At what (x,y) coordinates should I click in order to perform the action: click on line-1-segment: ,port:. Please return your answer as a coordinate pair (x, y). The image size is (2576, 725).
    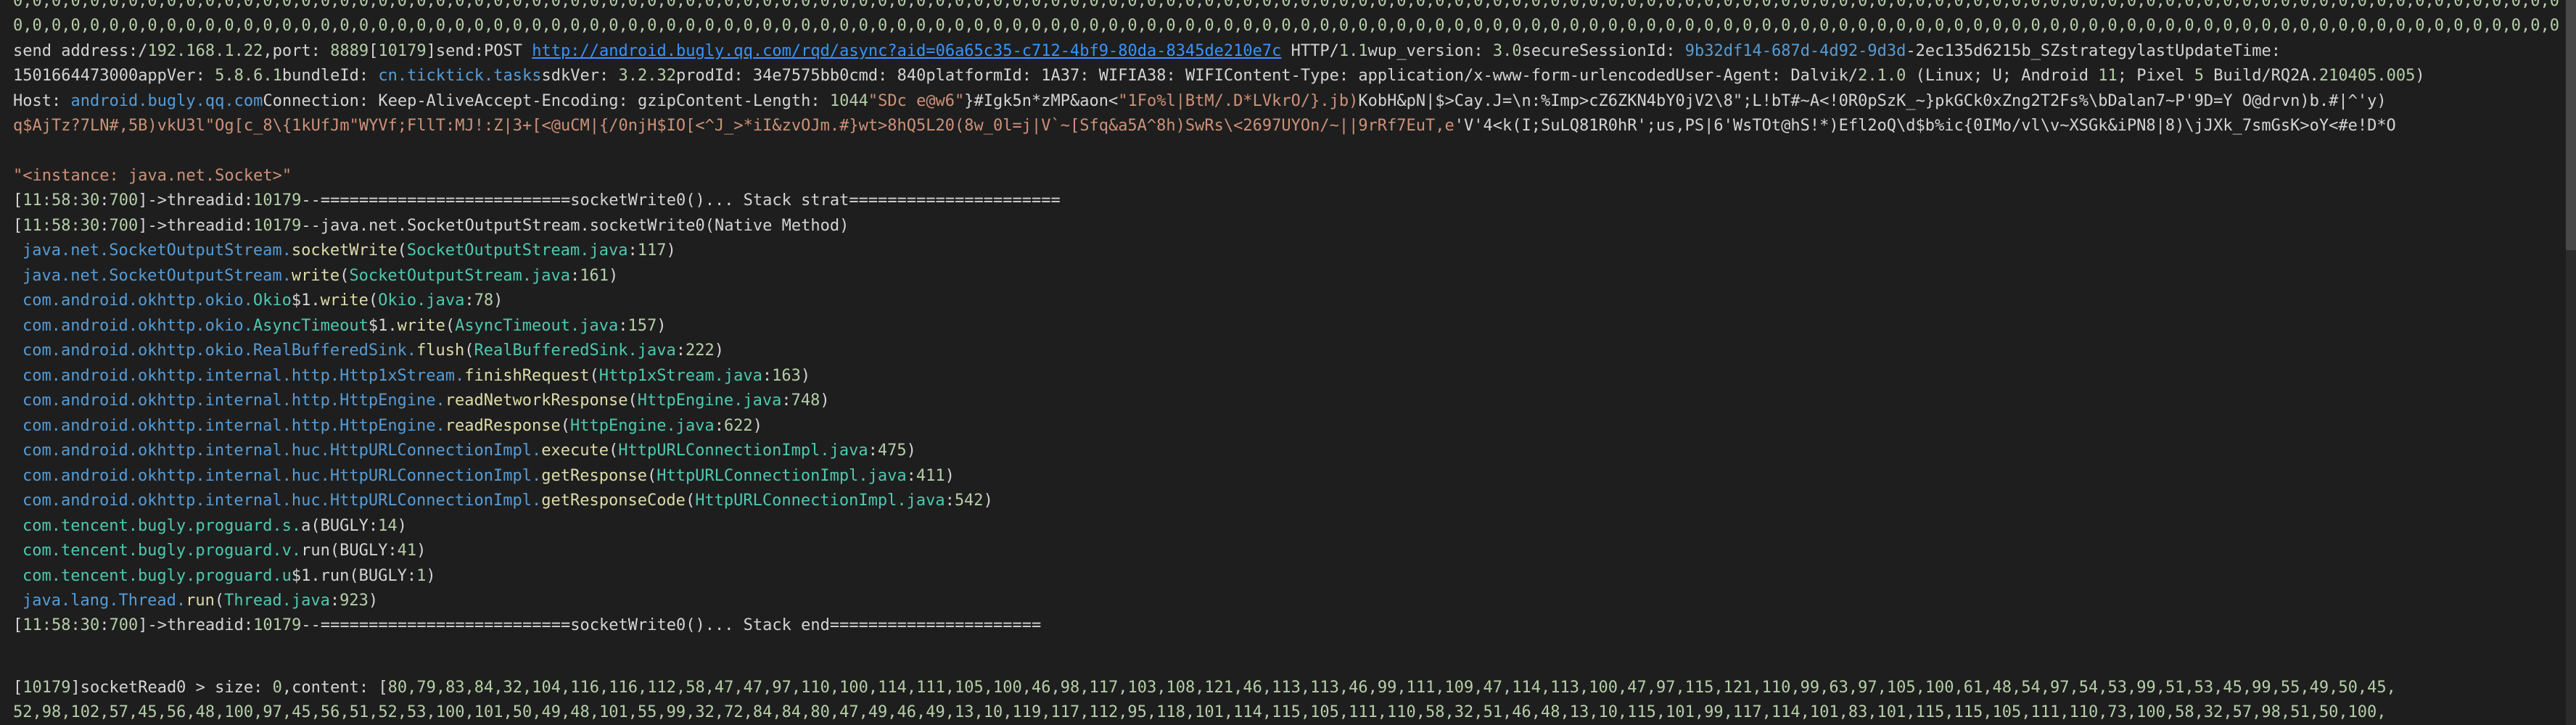
    Looking at the image, I should click on (297, 51).